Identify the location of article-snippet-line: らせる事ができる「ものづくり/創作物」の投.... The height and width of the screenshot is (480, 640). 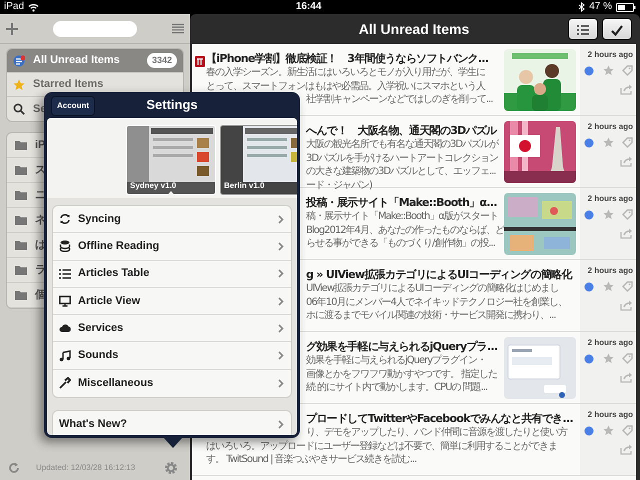
(401, 243).